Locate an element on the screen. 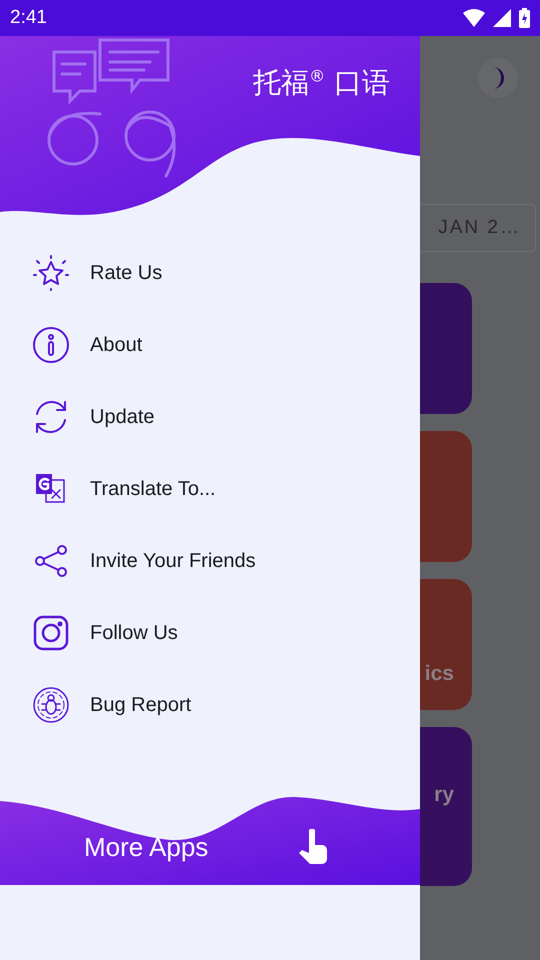  status-time: 2:41 is located at coordinates (28, 18).